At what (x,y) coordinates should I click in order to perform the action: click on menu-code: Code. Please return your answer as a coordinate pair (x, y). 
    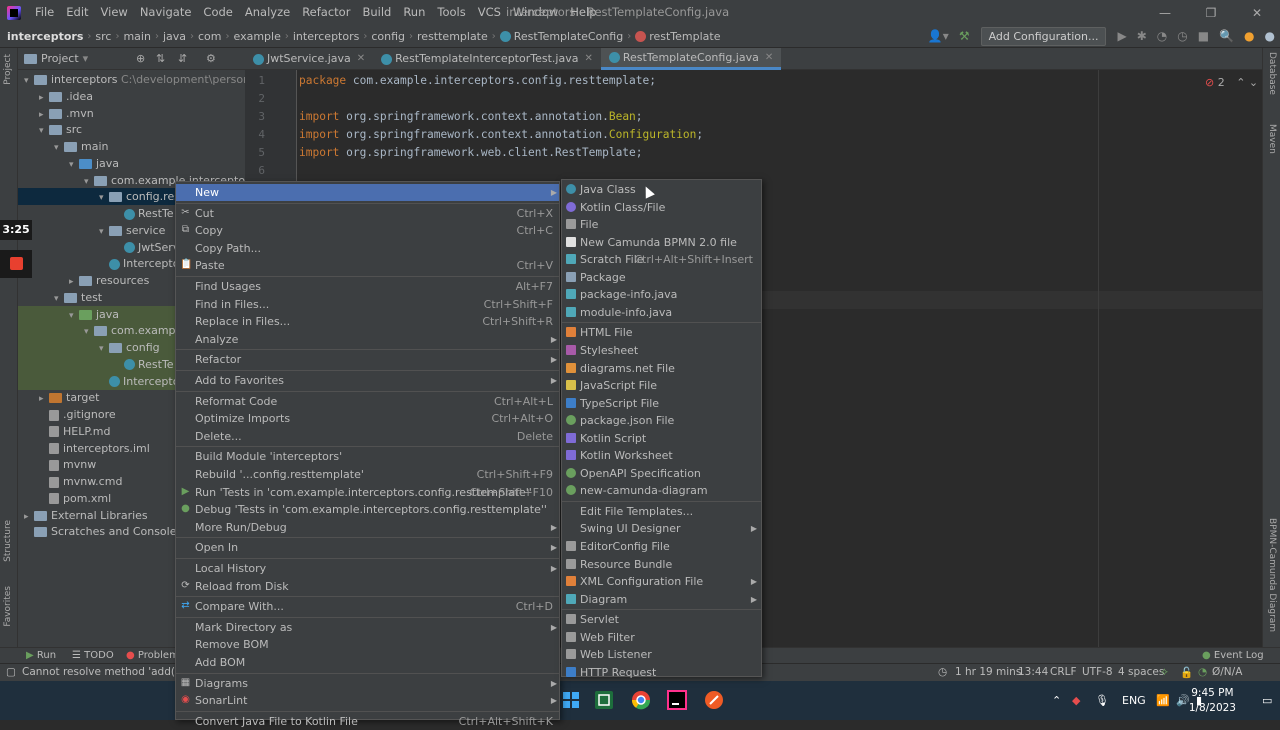
    Looking at the image, I should click on (217, 12).